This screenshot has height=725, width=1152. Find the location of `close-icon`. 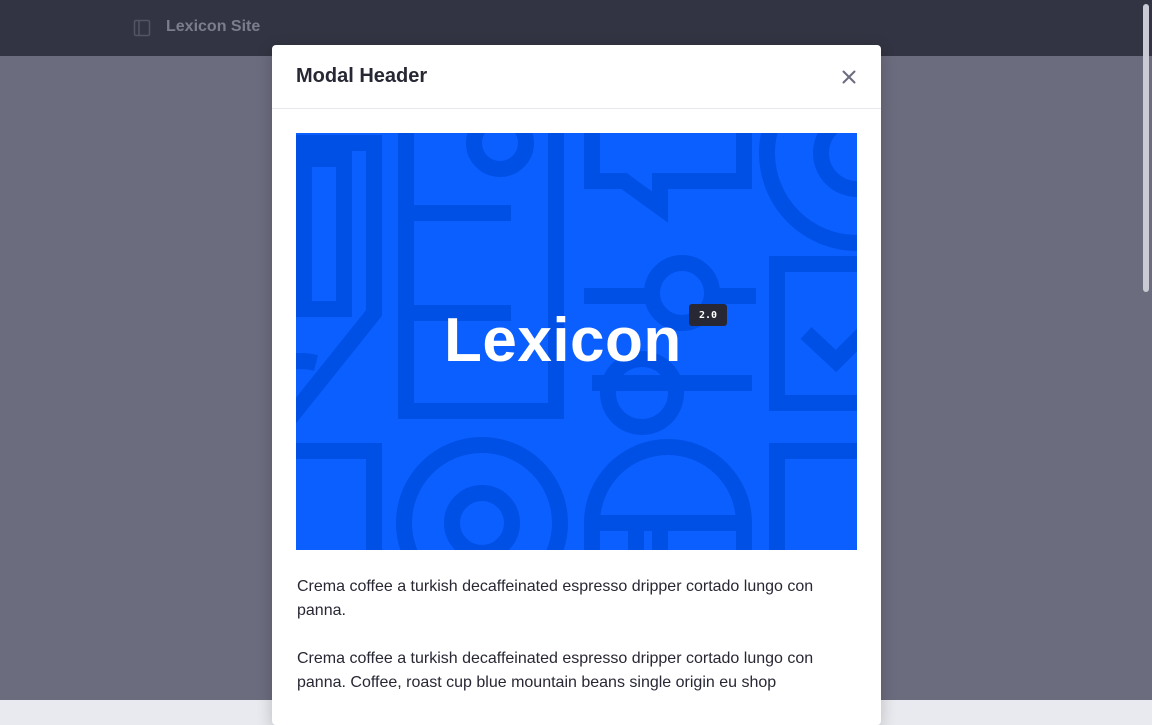

close-icon is located at coordinates (849, 77).